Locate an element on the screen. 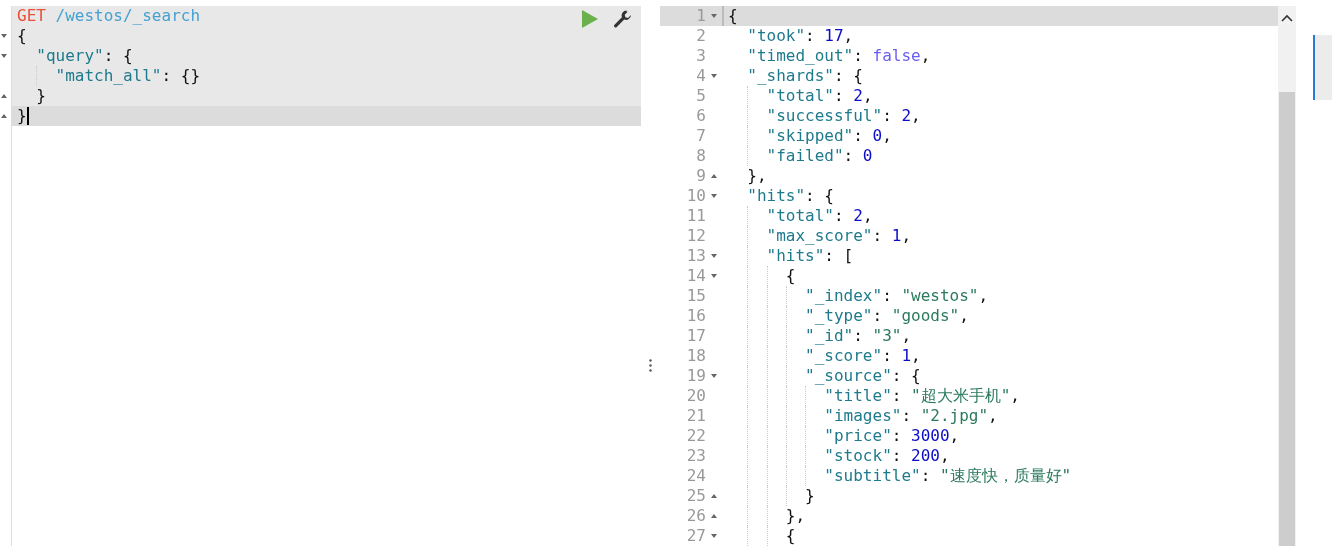  settings-button is located at coordinates (623, 19).